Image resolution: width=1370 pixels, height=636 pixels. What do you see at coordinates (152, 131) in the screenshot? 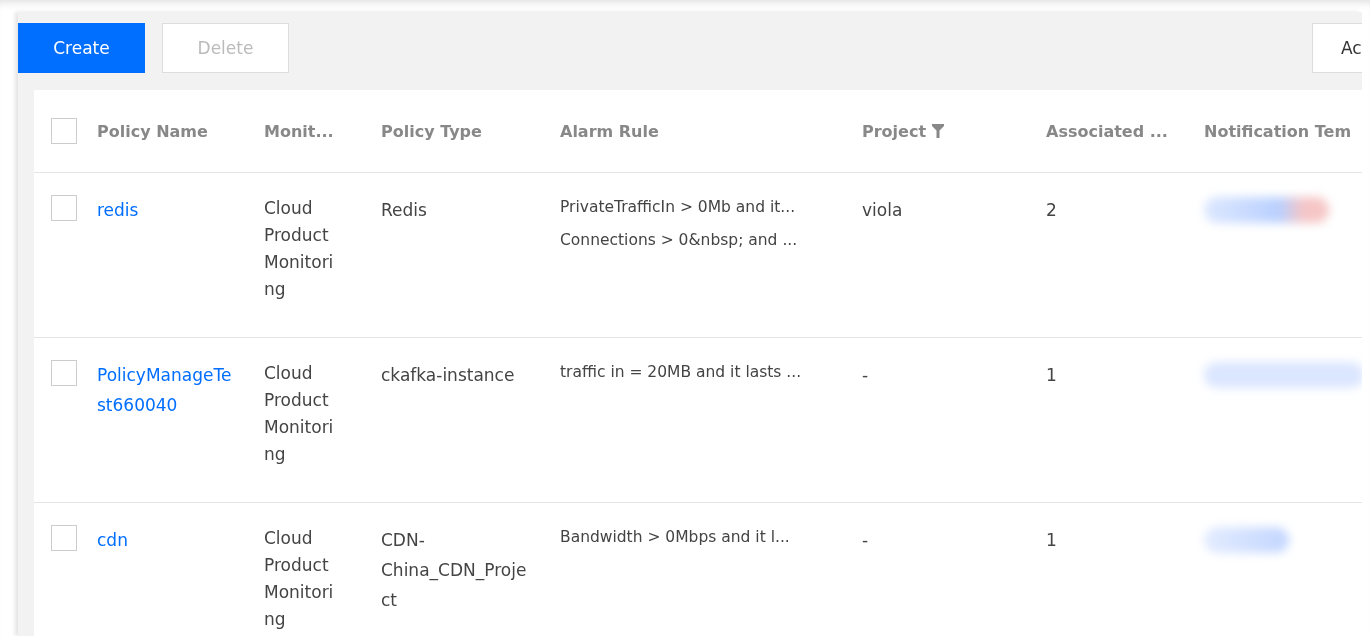
I see `column-header: Policy Name` at bounding box center [152, 131].